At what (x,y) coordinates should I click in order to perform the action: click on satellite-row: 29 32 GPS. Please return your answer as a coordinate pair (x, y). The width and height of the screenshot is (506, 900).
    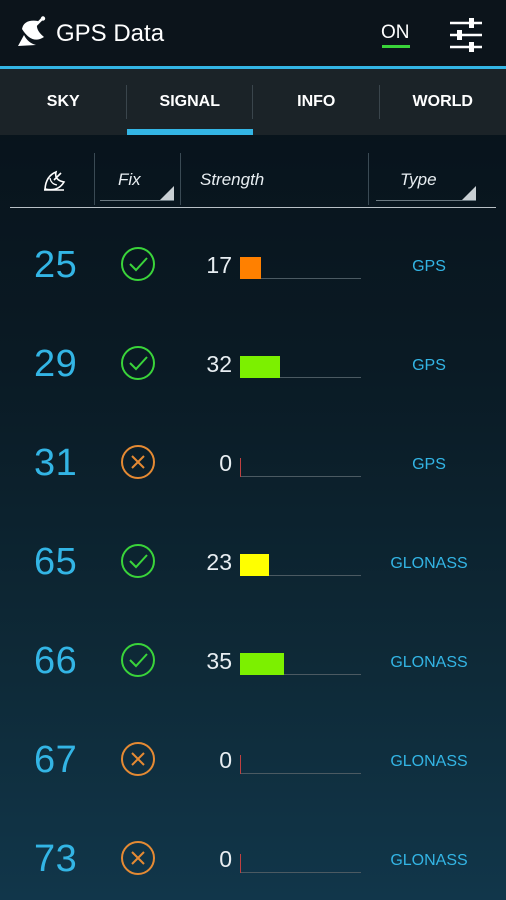
    Looking at the image, I should click on (253, 378).